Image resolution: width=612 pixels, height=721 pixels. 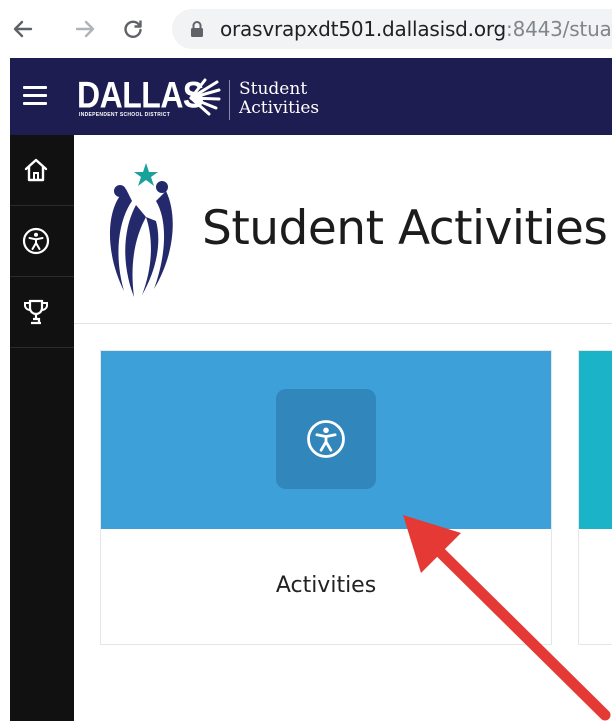 I want to click on nav-item-home, so click(x=42, y=170).